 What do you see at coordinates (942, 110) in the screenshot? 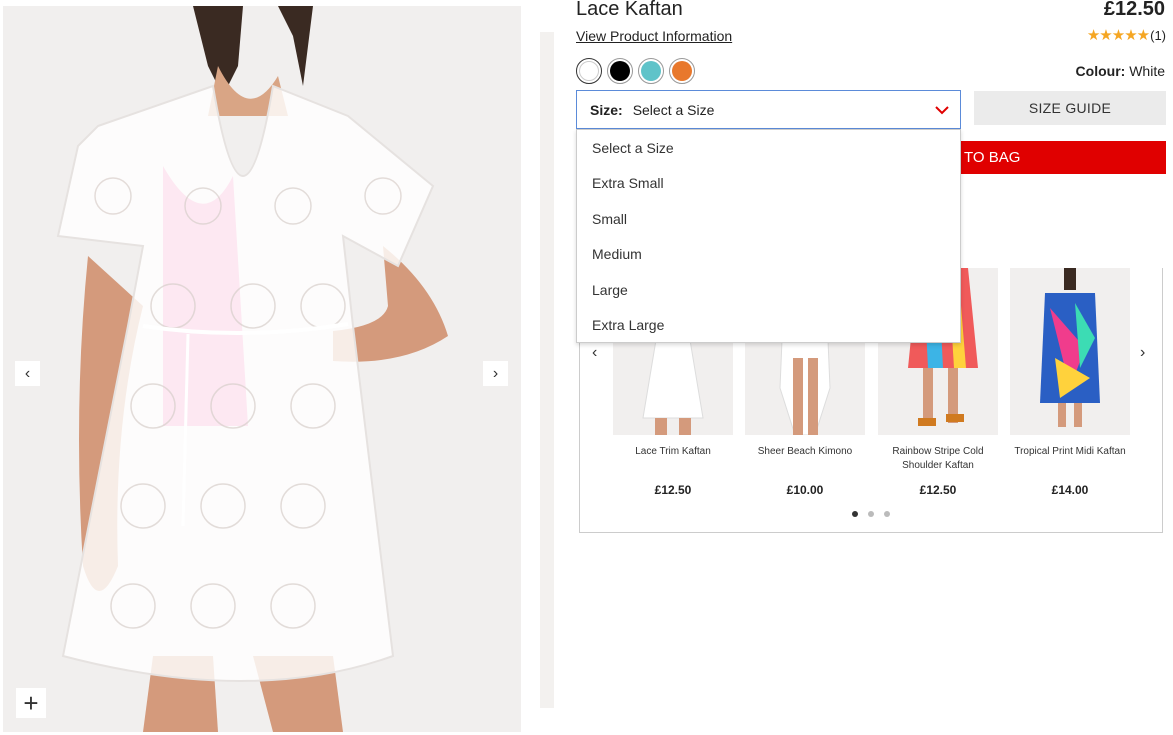
I see `chevron-down-icon` at bounding box center [942, 110].